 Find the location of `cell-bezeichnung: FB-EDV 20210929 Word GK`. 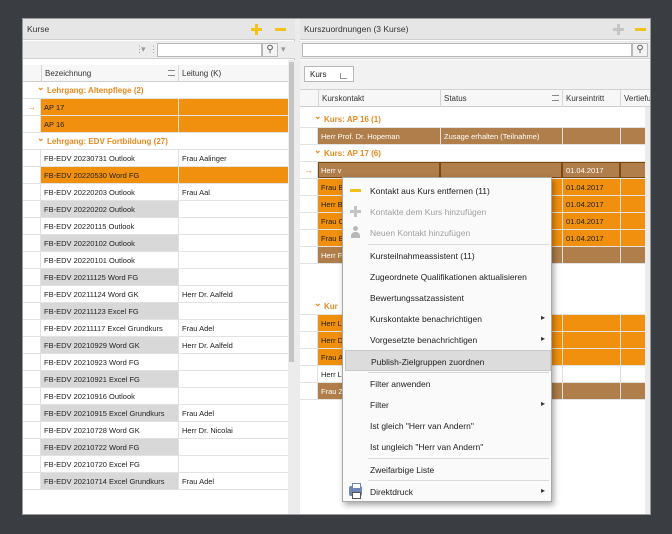

cell-bezeichnung: FB-EDV 20210929 Word GK is located at coordinates (109, 345).